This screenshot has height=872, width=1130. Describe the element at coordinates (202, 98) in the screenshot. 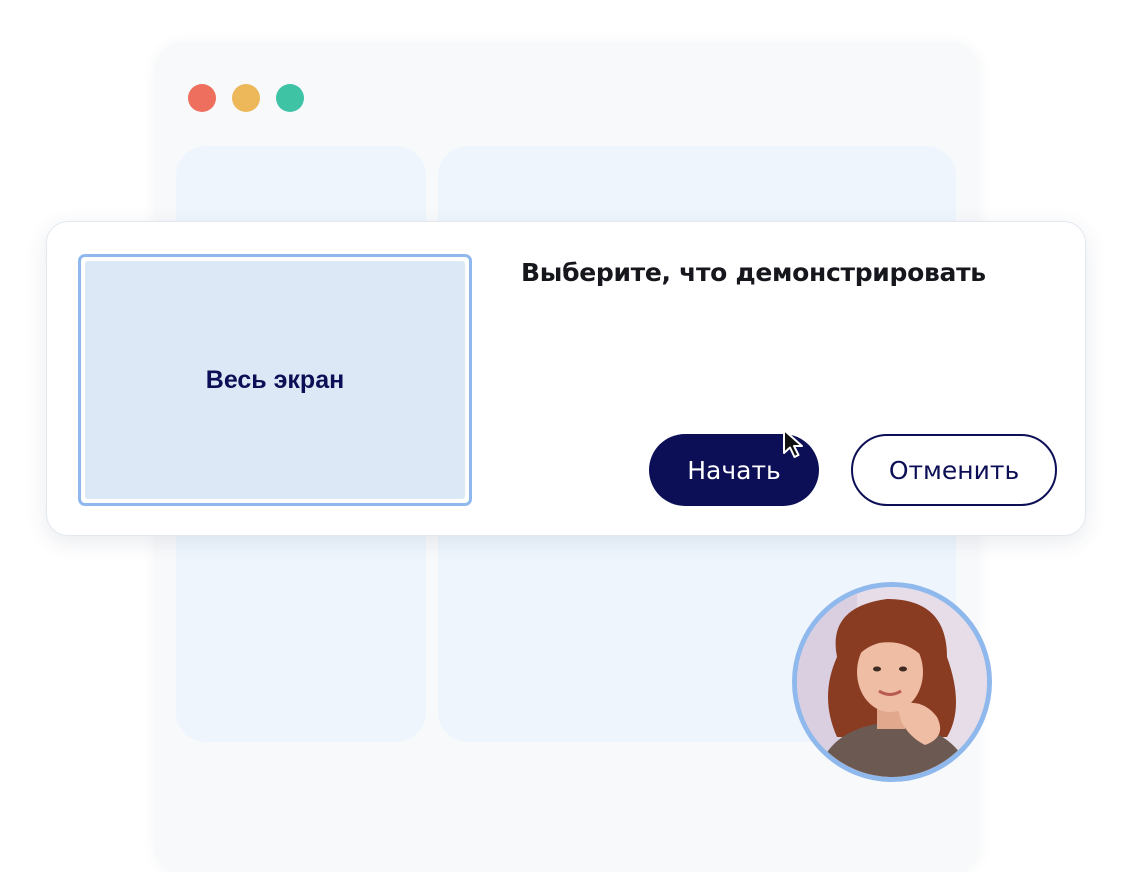

I see `window-close-dot` at that location.